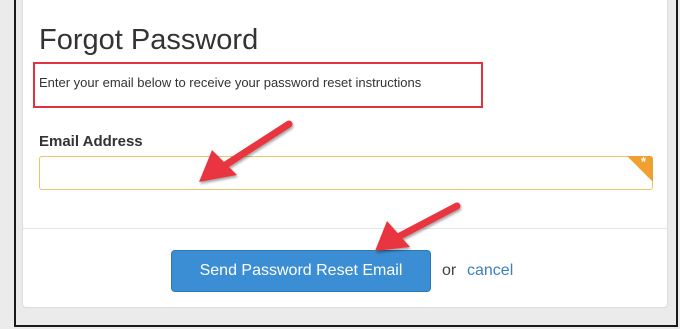 This screenshot has height=329, width=680. What do you see at coordinates (644, 161) in the screenshot?
I see `required-star-icon: *` at bounding box center [644, 161].